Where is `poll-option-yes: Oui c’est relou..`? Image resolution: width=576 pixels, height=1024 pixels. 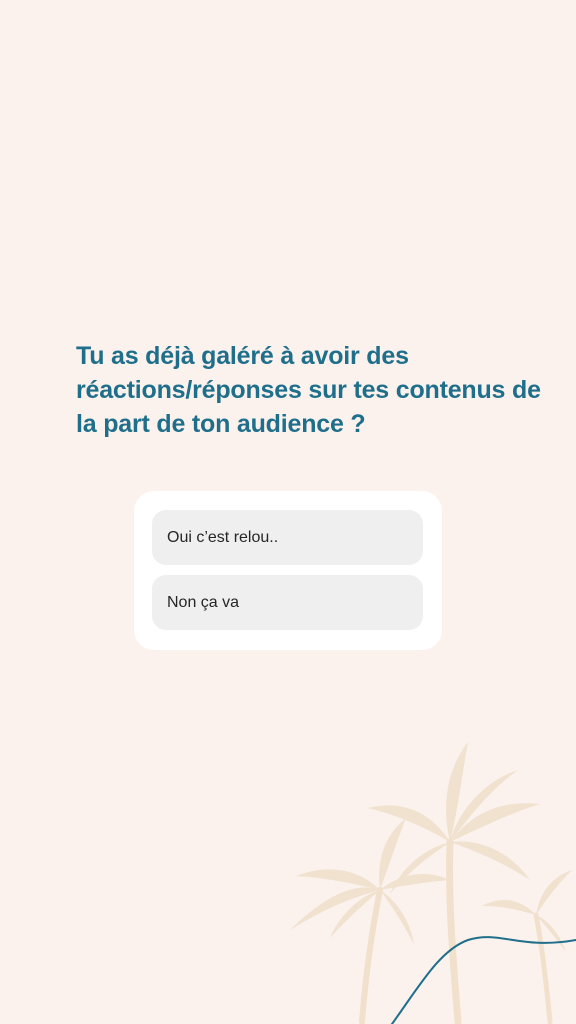
poll-option-yes: Oui c’est relou.. is located at coordinates (287, 537).